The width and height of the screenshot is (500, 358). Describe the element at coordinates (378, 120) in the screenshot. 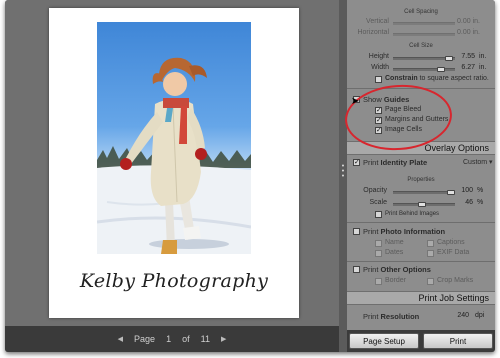

I see `margins-gutters-checkbox` at that location.